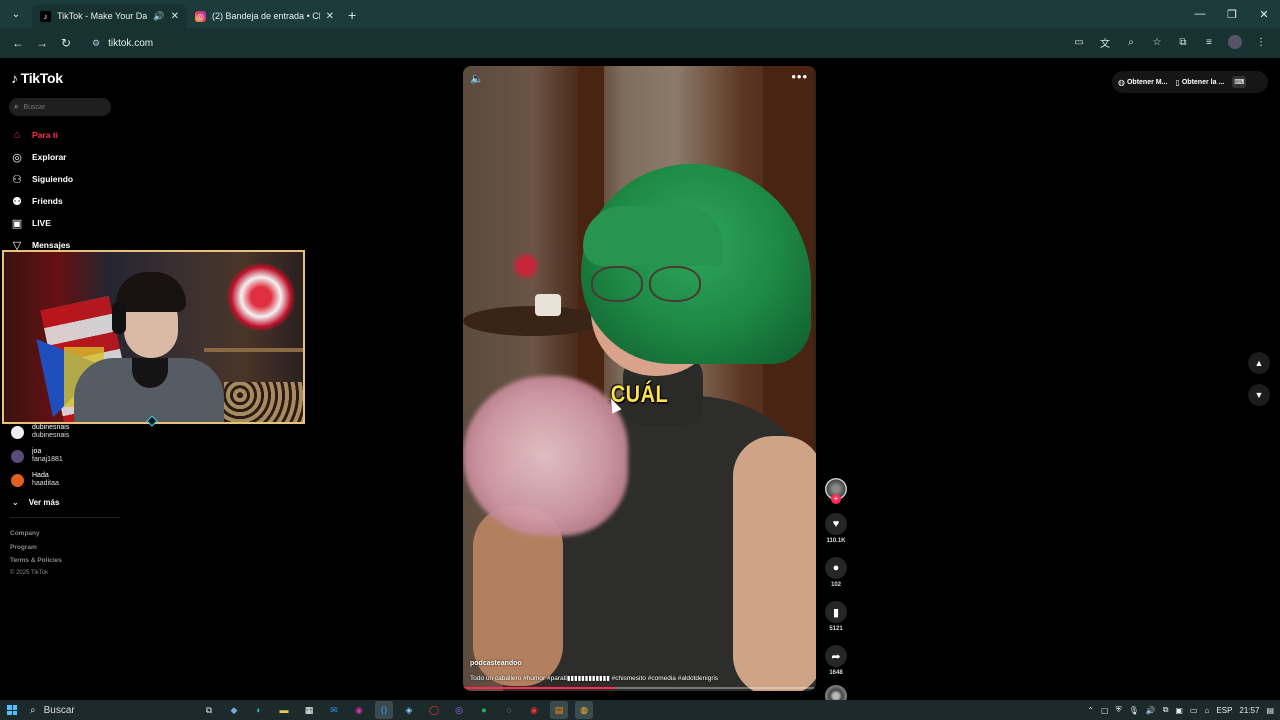 The image size is (1280, 720). What do you see at coordinates (209, 710) in the screenshot?
I see `task-view-icon: ⧉` at bounding box center [209, 710].